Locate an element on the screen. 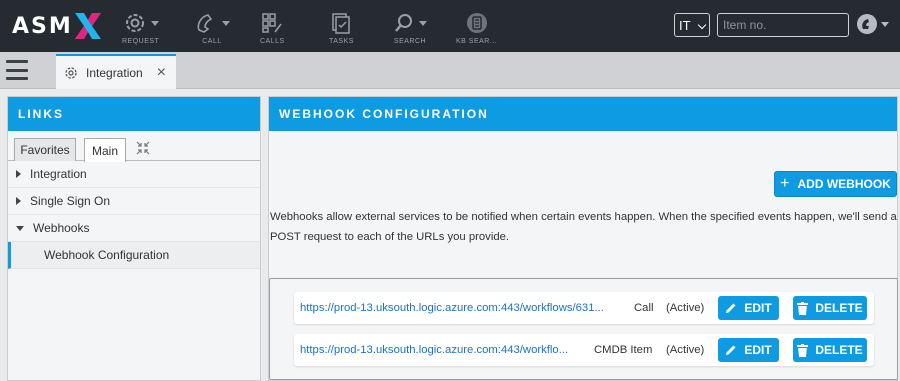  tasks-icon is located at coordinates (341, 23).